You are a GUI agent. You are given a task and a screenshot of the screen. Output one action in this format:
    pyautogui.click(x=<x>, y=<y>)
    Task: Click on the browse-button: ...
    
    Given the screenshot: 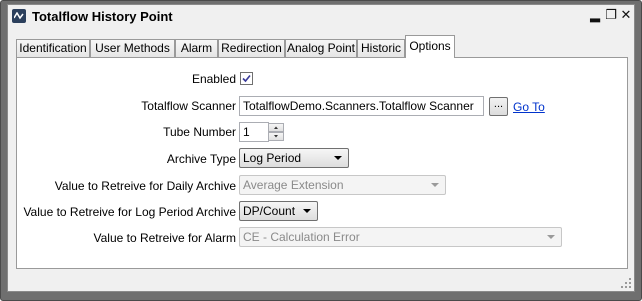 What is the action you would take?
    pyautogui.click(x=498, y=106)
    